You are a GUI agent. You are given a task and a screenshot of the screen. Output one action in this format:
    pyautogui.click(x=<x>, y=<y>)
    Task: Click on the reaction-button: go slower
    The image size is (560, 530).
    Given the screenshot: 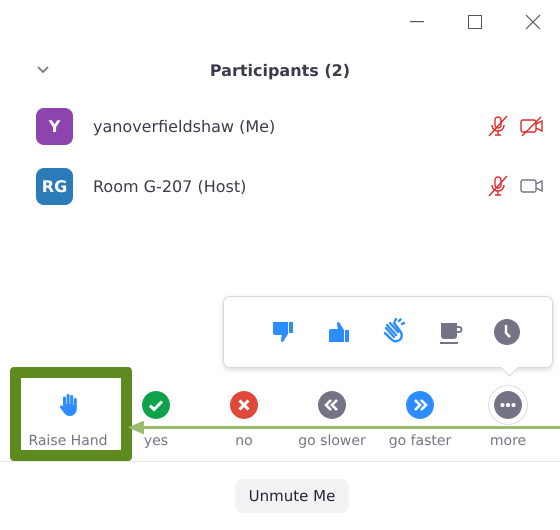 What is the action you would take?
    pyautogui.click(x=332, y=420)
    